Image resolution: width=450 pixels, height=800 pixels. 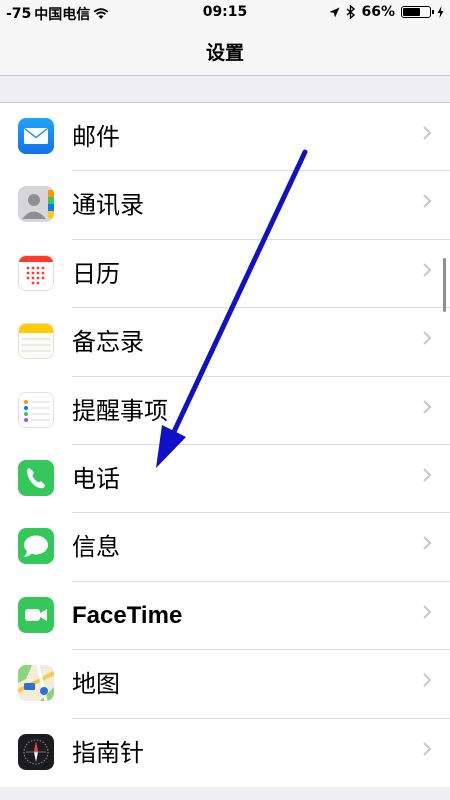 What do you see at coordinates (225, 616) in the screenshot?
I see `settings-row-facetime: FaceTime` at bounding box center [225, 616].